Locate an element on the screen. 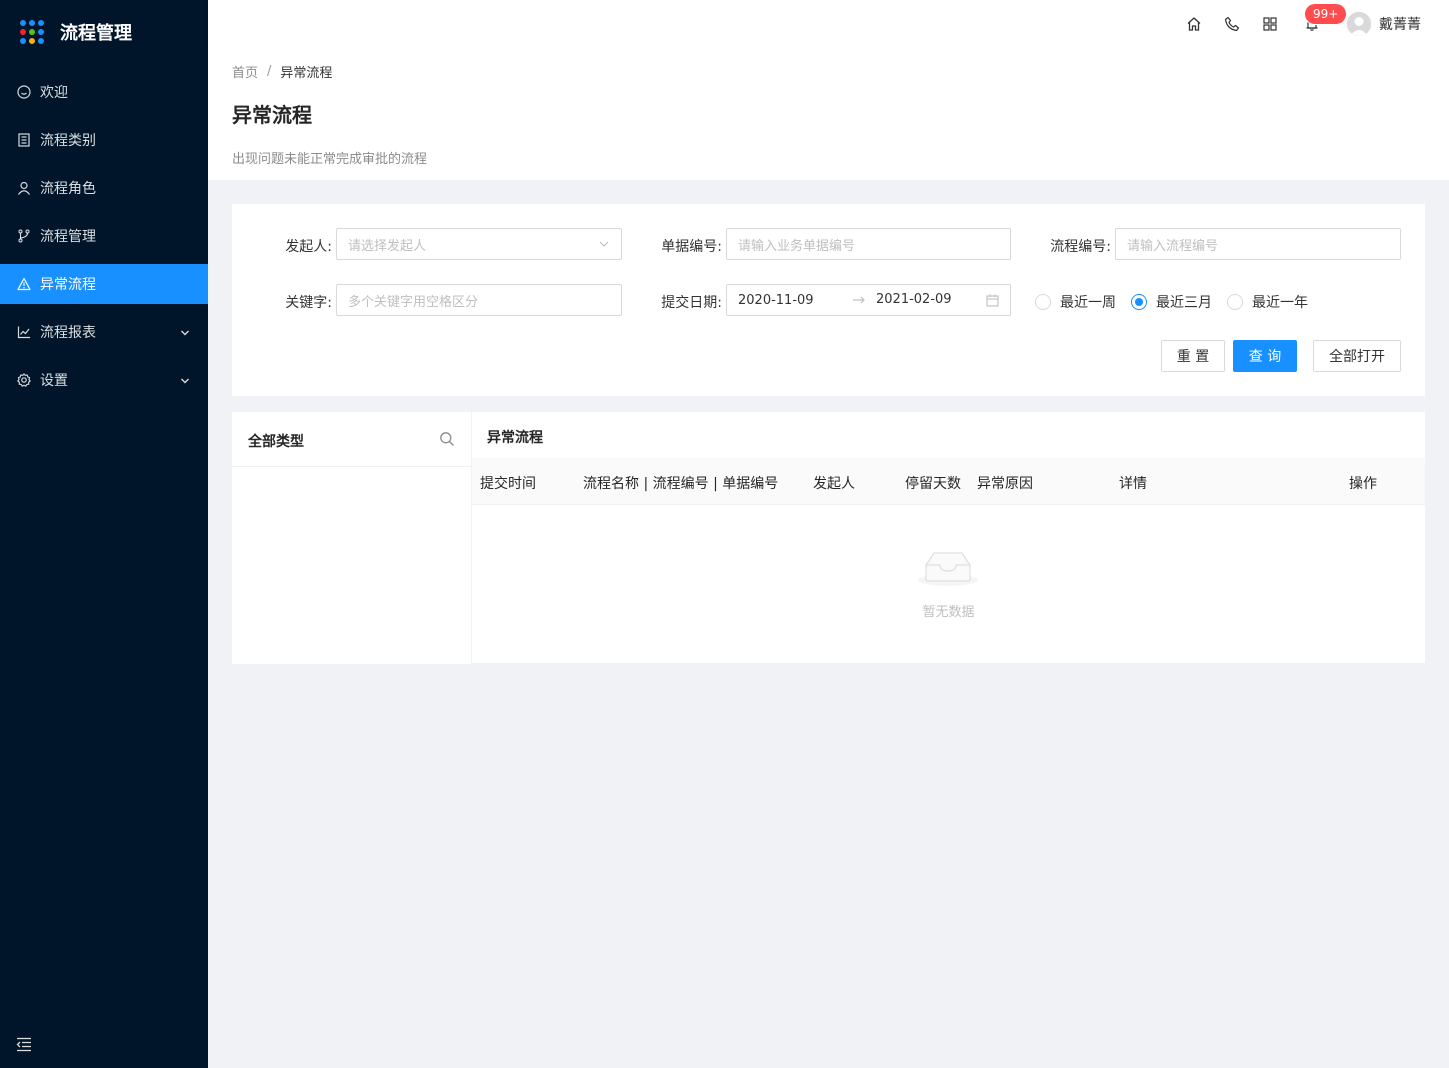 This screenshot has height=1068, width=1449. column-header-submit-time: 提交时间 is located at coordinates (508, 483).